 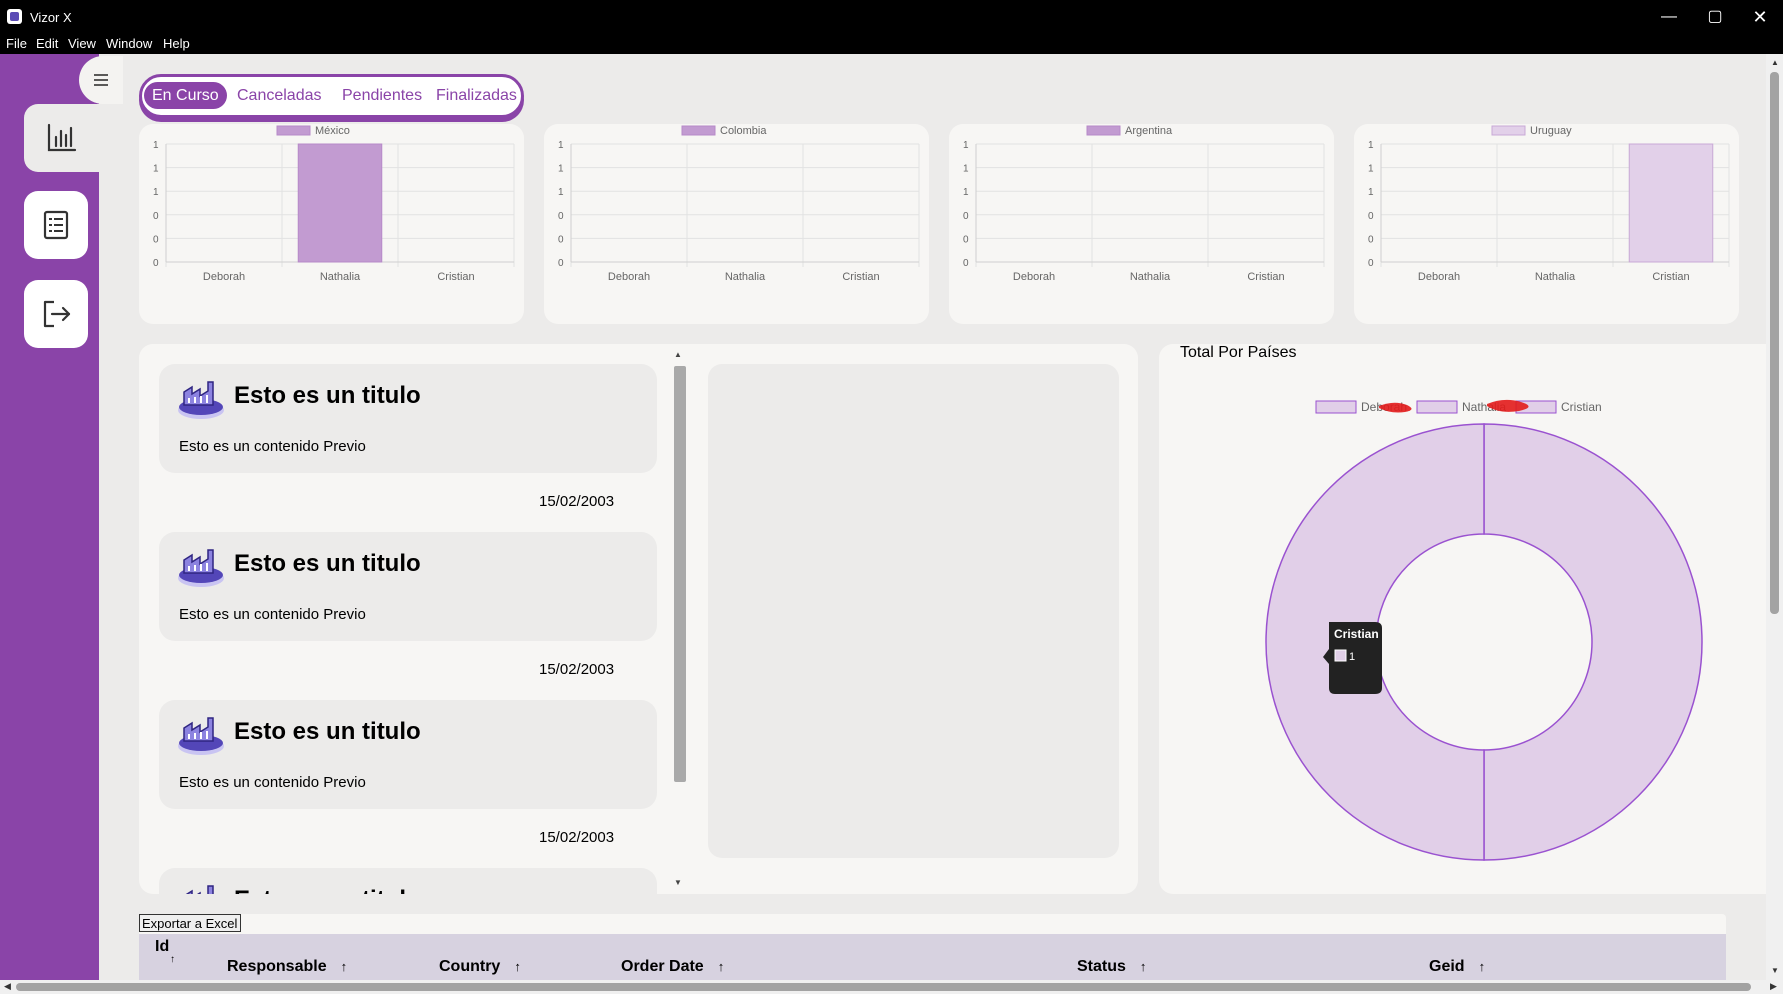 What do you see at coordinates (82, 43) in the screenshot?
I see `menu-view: View` at bounding box center [82, 43].